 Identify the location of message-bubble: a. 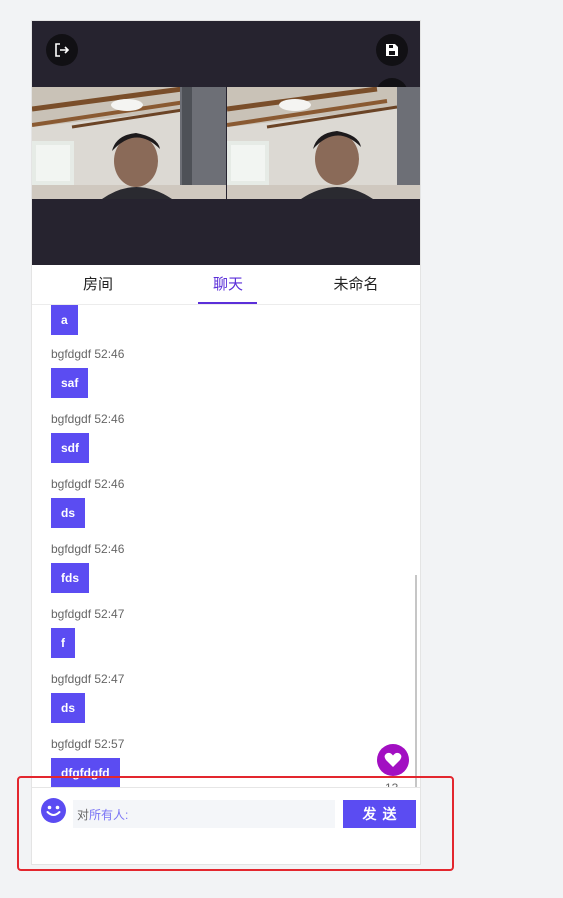
(64, 320).